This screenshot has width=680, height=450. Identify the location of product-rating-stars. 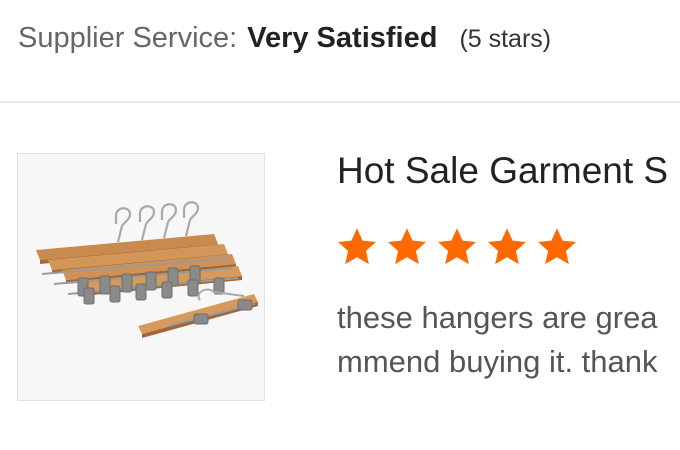
(457, 247).